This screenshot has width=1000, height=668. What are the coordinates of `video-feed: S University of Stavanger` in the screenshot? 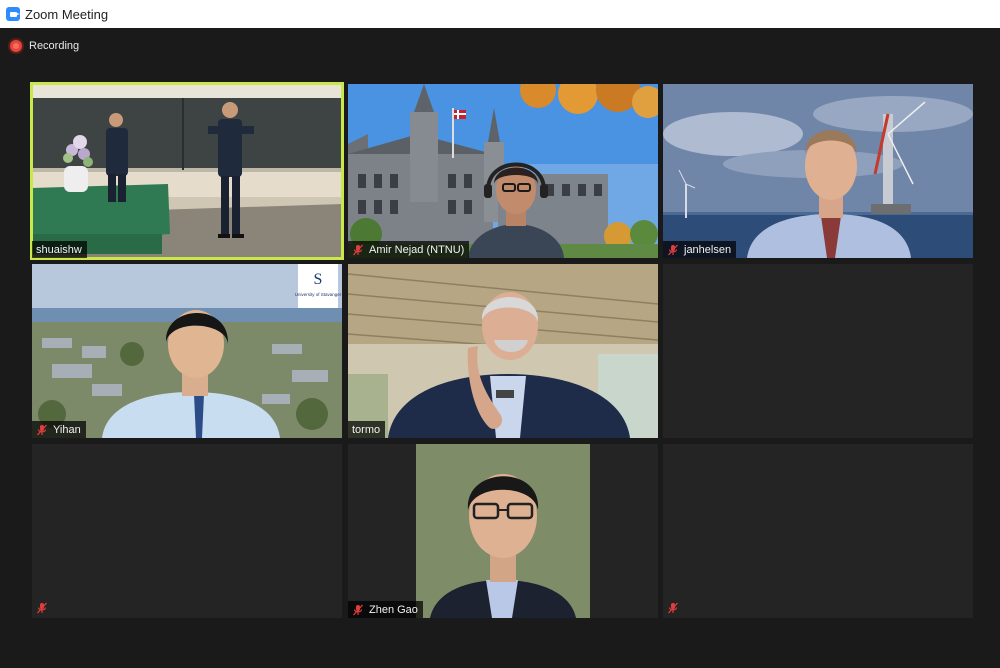 It's located at (187, 351).